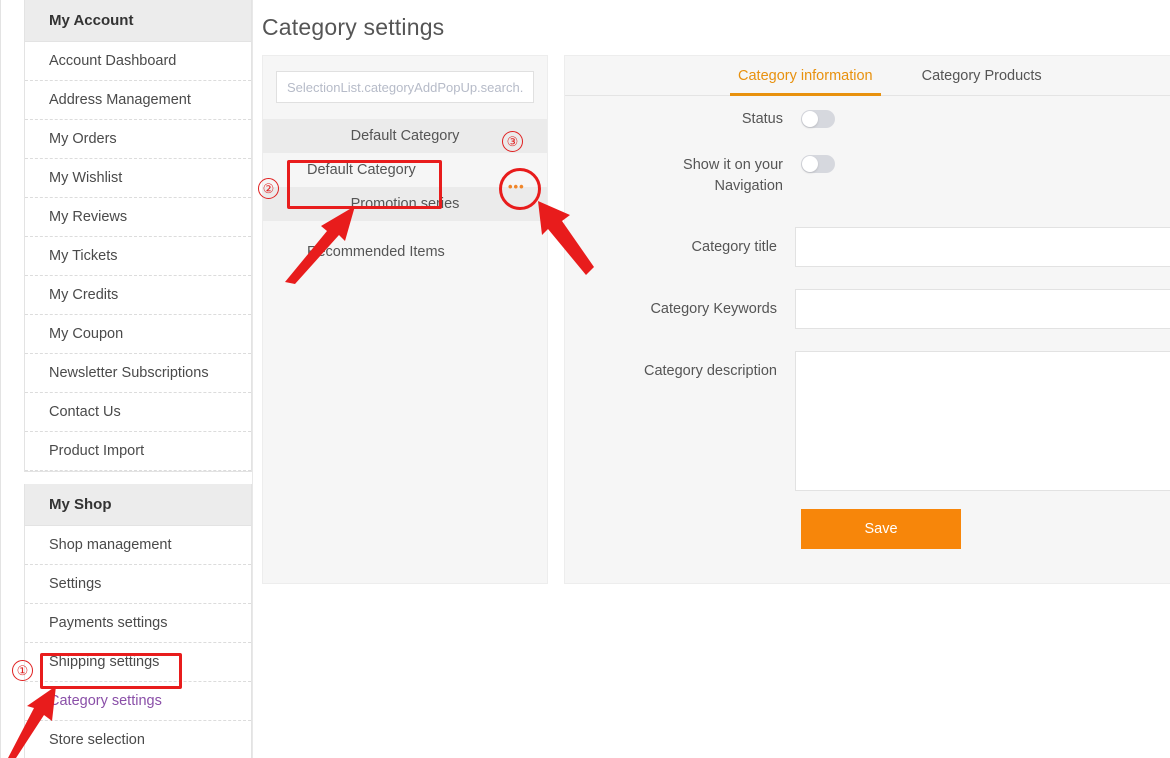  What do you see at coordinates (516, 186) in the screenshot?
I see `category-more-options-icon: •••` at bounding box center [516, 186].